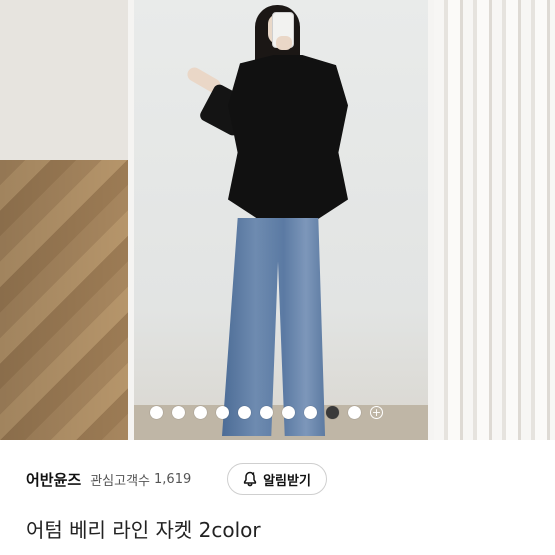 This screenshot has height=555, width=555. I want to click on plus-icon: +, so click(376, 412).